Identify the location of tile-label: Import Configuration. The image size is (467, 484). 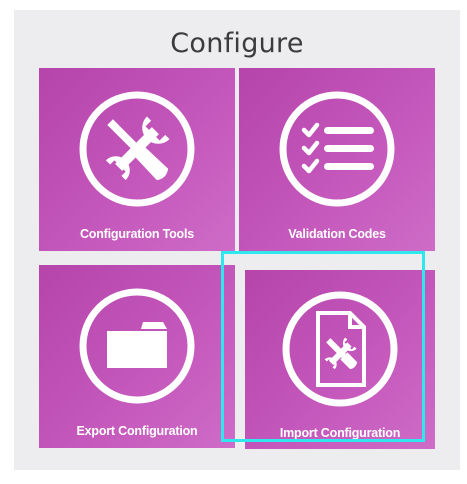
(340, 433).